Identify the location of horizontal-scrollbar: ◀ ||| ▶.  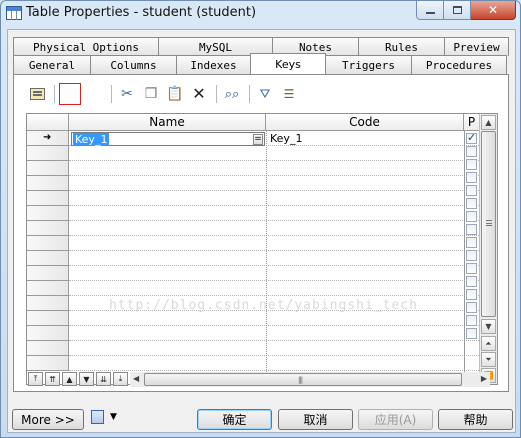
(310, 379).